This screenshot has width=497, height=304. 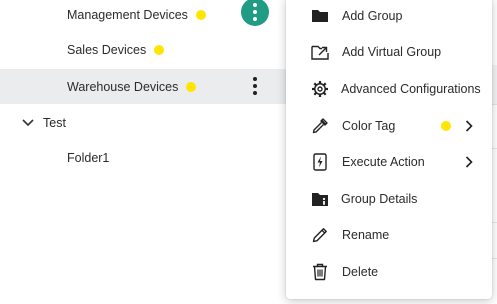 I want to click on trash-icon, so click(x=320, y=272).